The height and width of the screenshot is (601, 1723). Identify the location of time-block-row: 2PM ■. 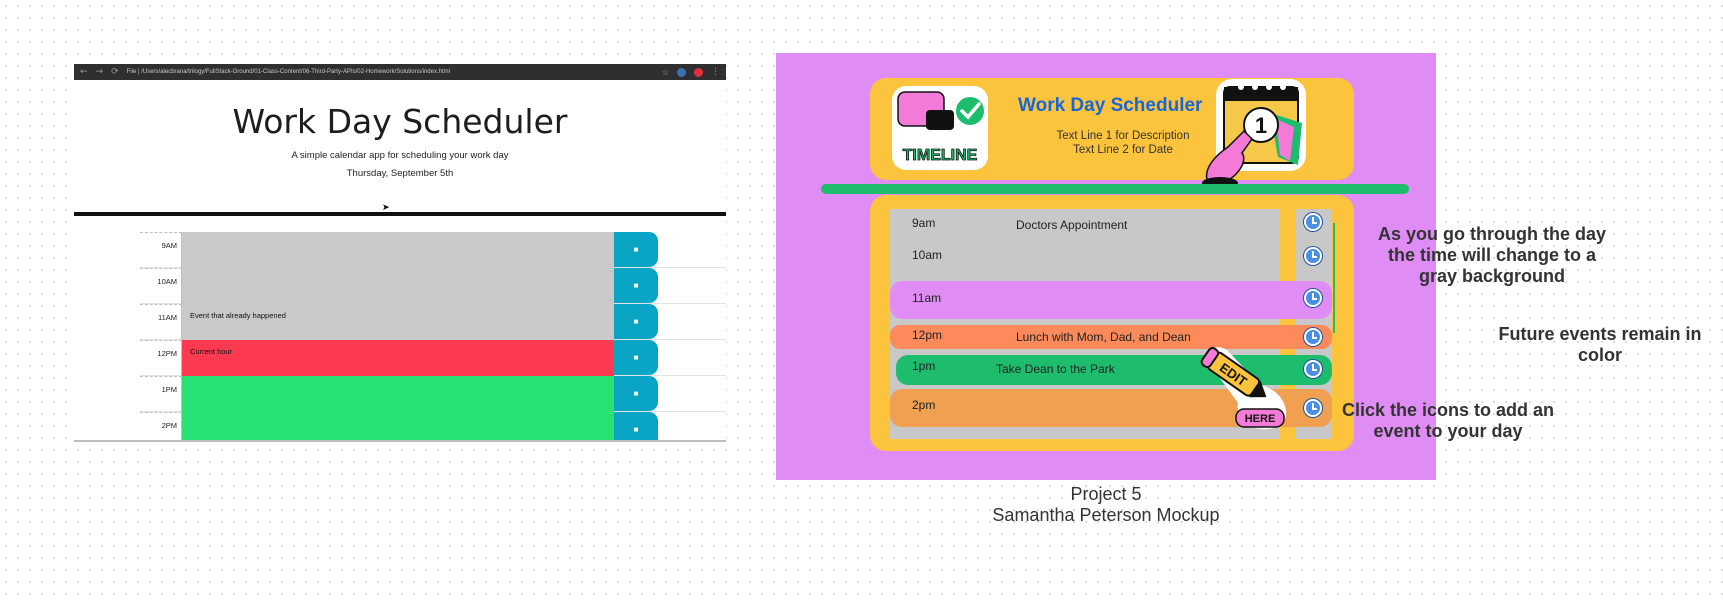
(433, 427).